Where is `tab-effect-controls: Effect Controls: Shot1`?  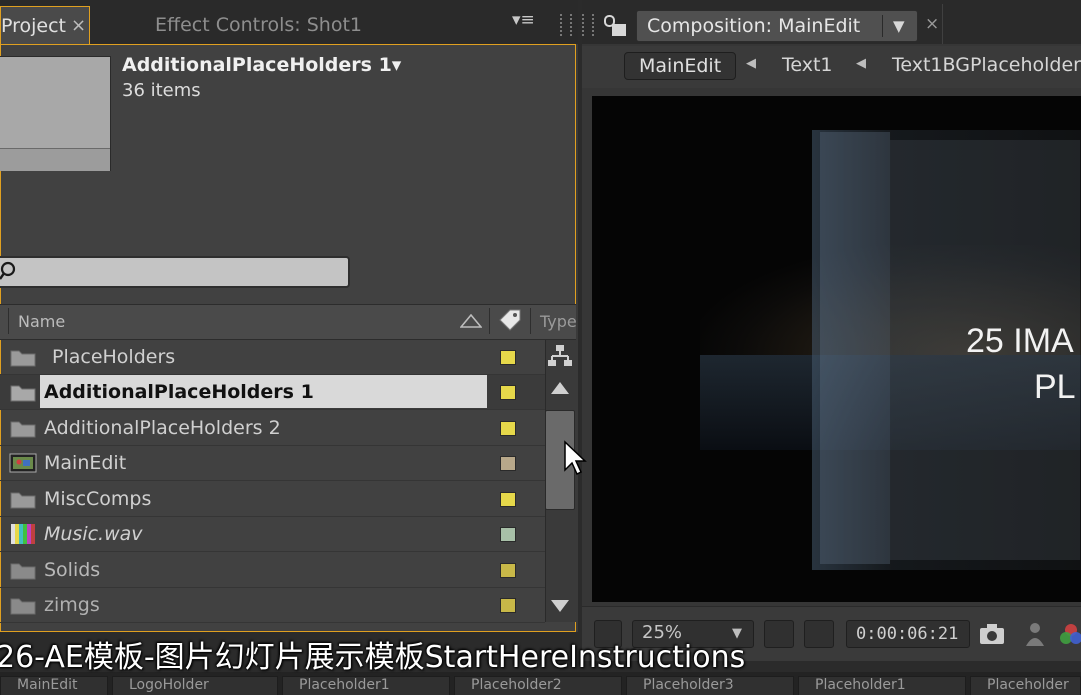 tab-effect-controls: Effect Controls: Shot1 is located at coordinates (305, 25).